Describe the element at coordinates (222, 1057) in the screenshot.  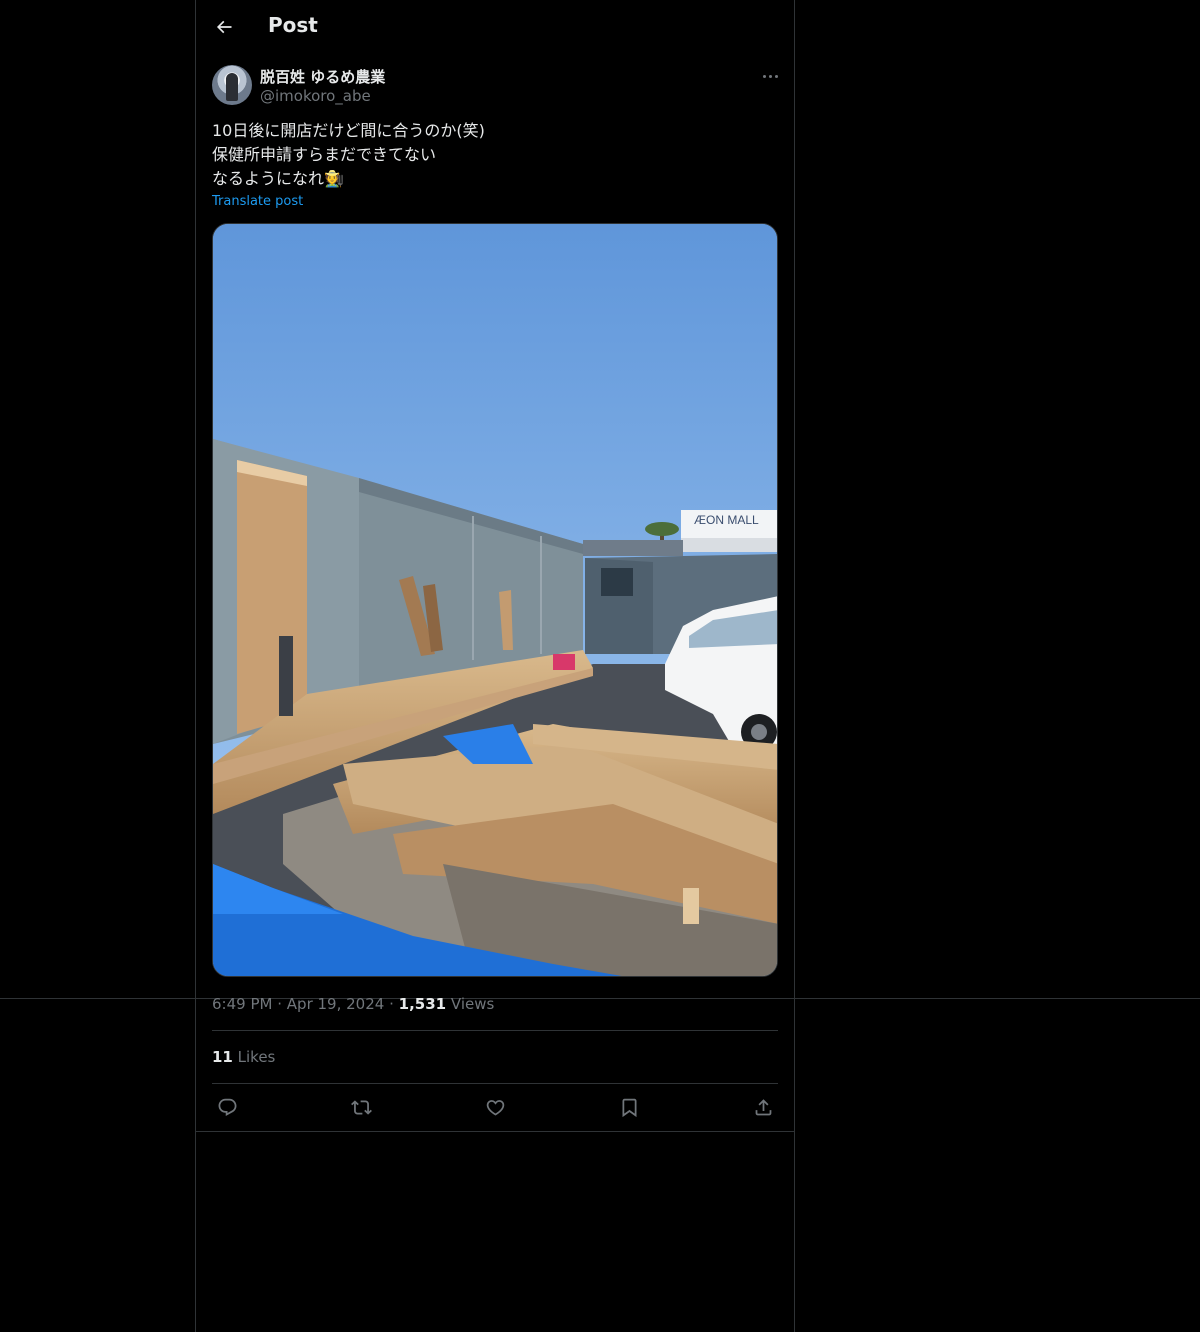
I see `likes-count: 11` at that location.